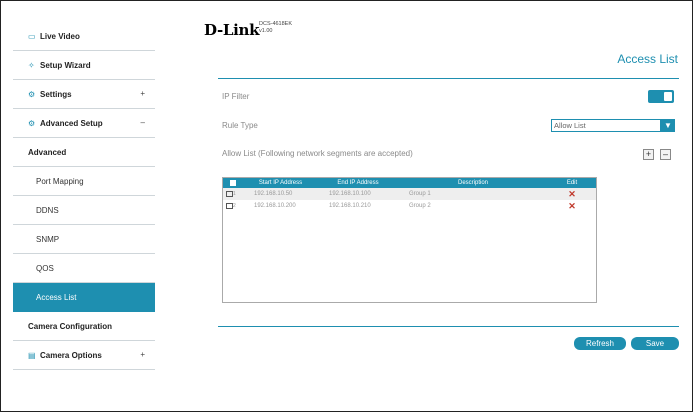 The image size is (693, 412). Describe the element at coordinates (45, 268) in the screenshot. I see `sidebar-item-label: QOS` at that location.